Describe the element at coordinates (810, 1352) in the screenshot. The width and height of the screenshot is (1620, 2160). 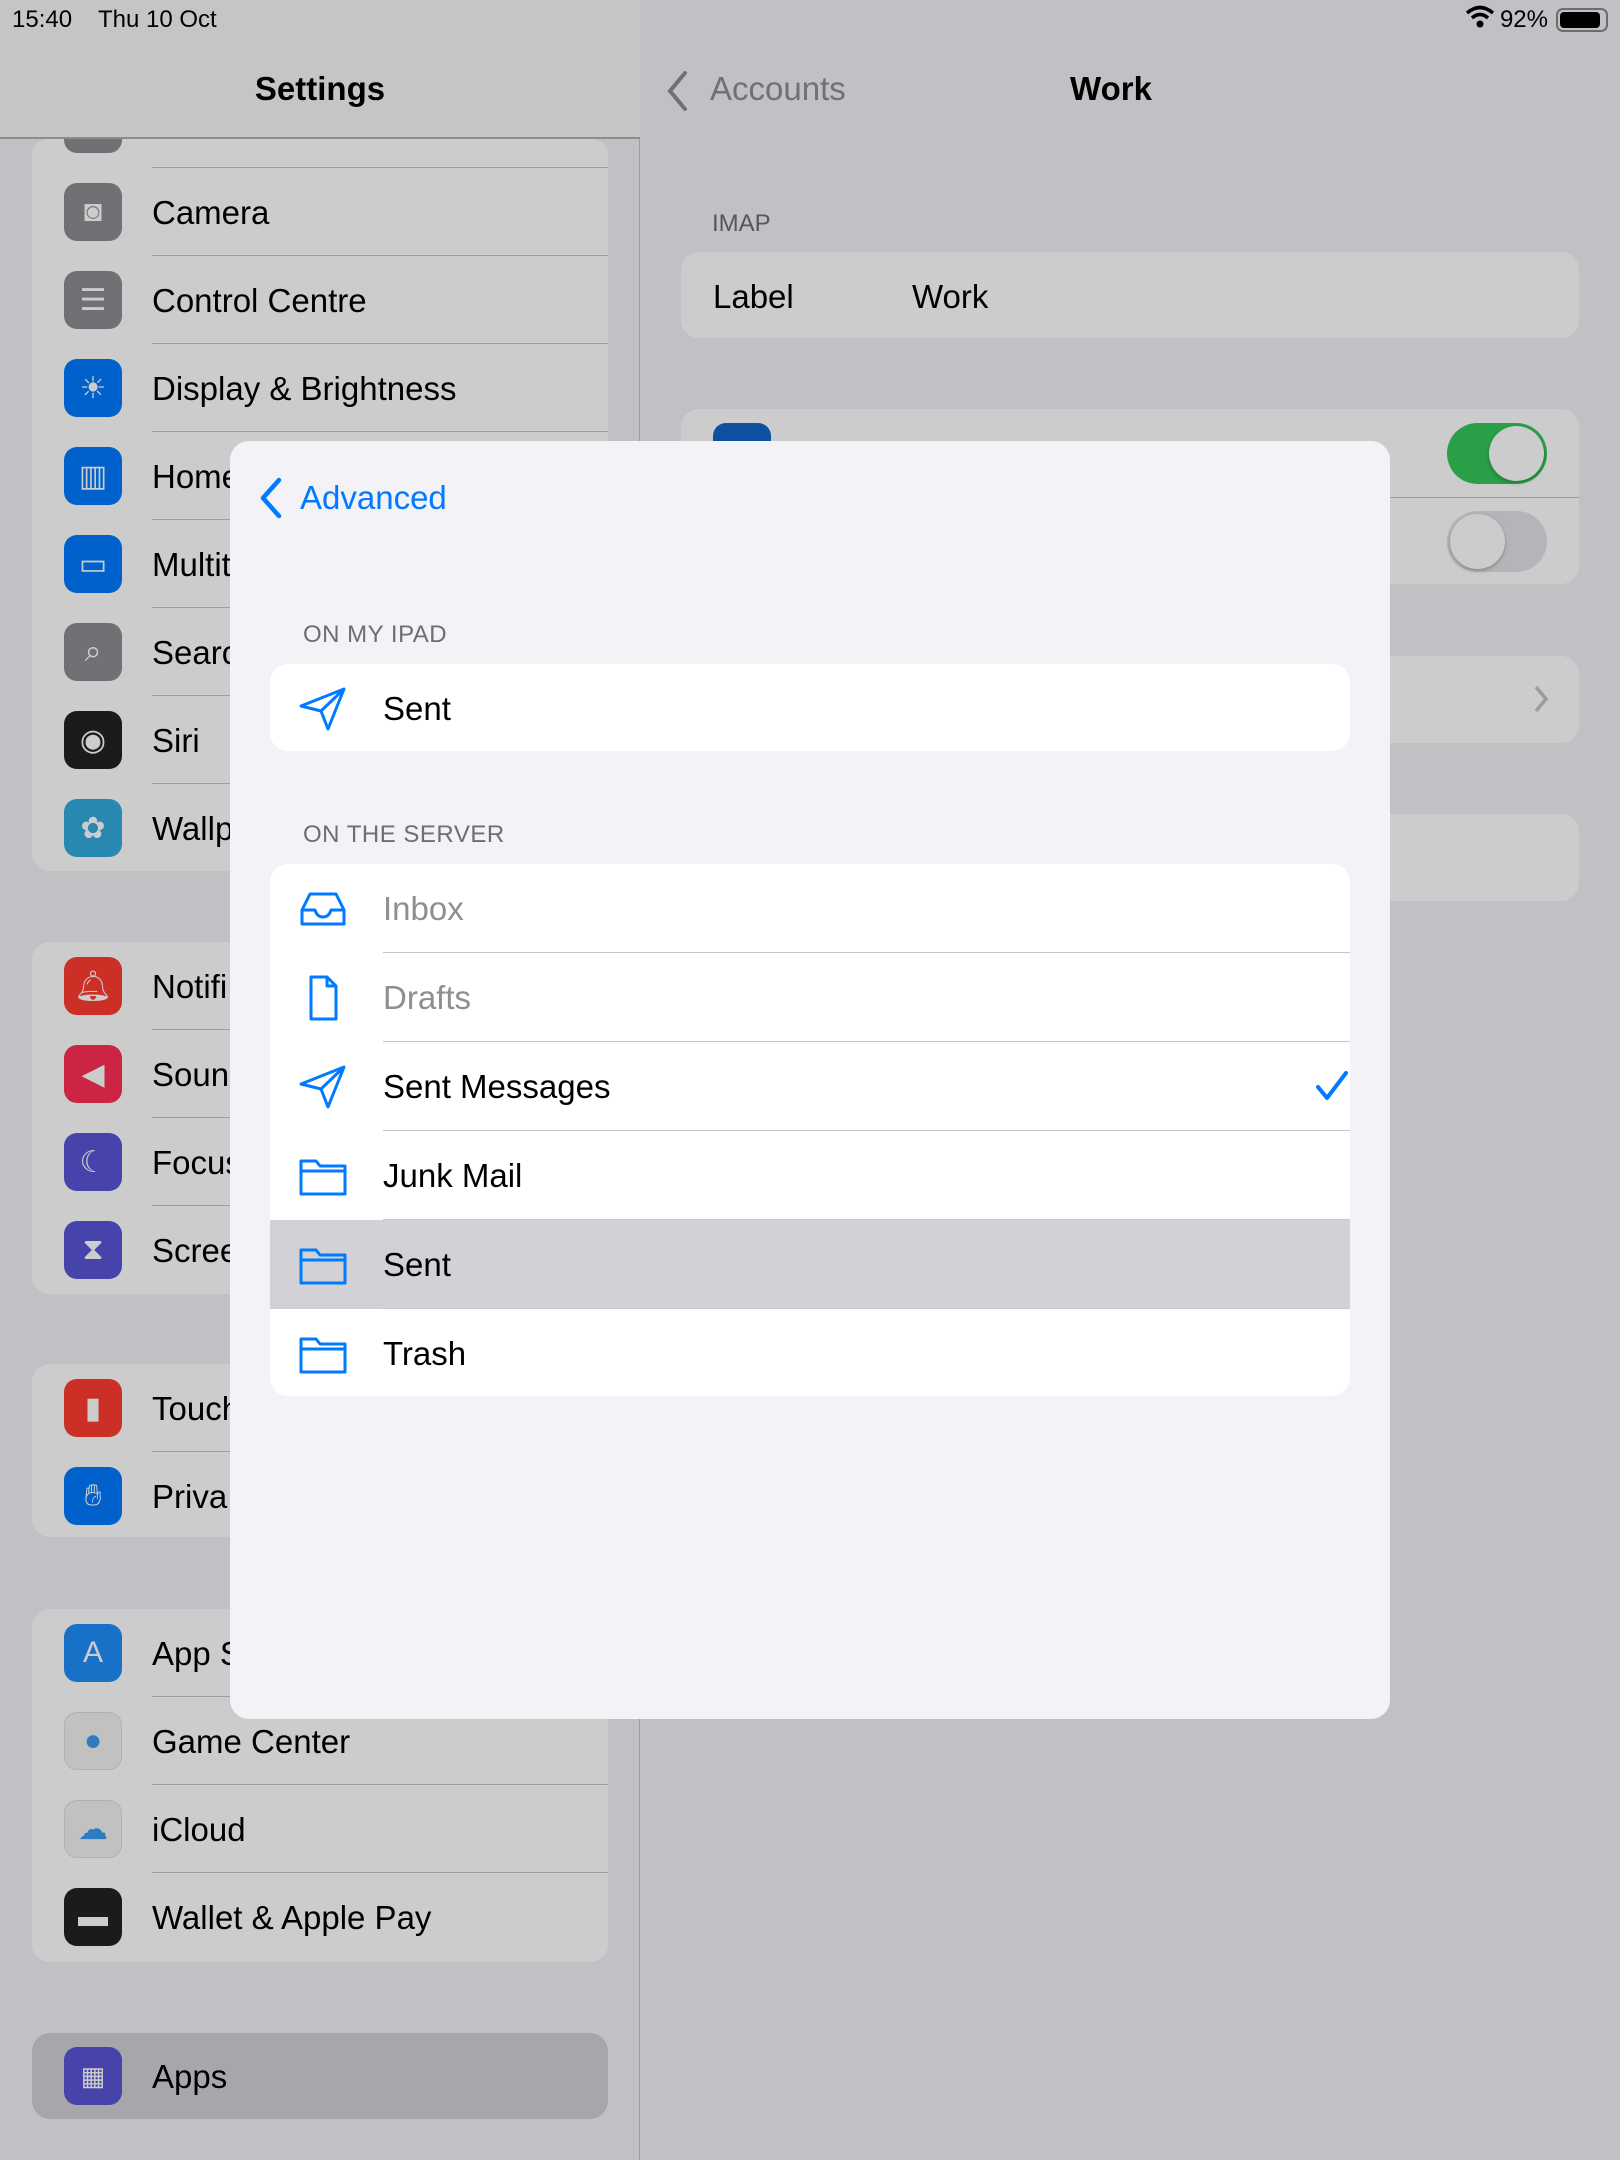
I see `mailbox-row: Trash` at that location.